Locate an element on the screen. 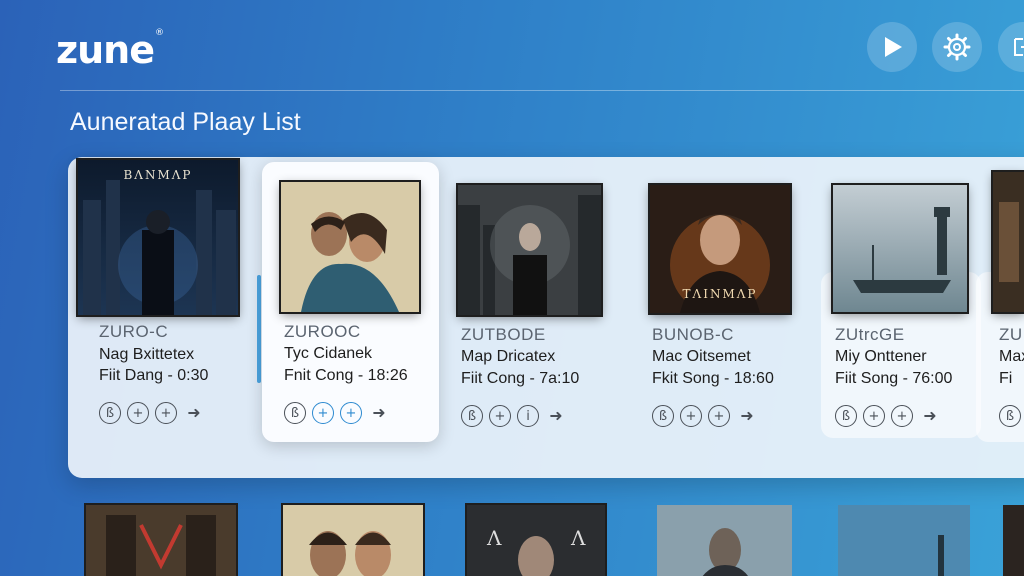 The width and height of the screenshot is (1024, 576). play-icon is located at coordinates (893, 47).